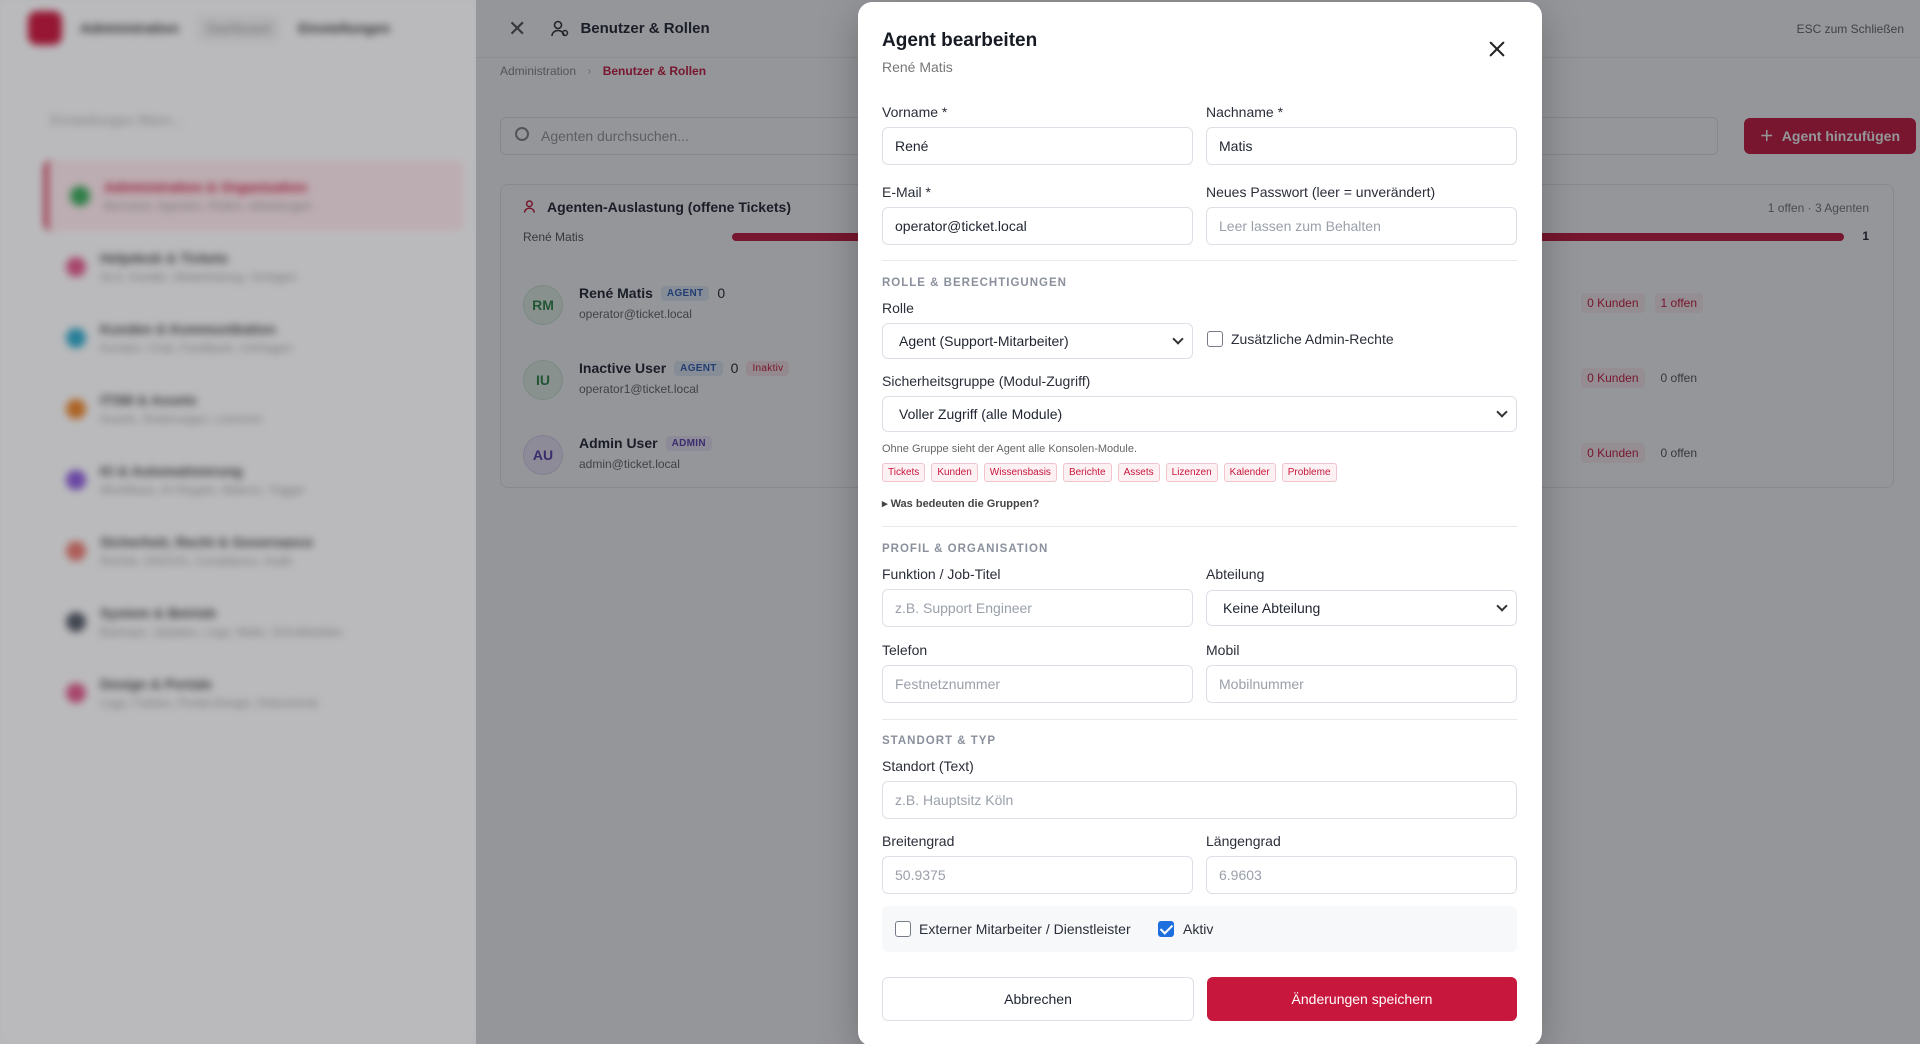 This screenshot has height=1044, width=1920. Describe the element at coordinates (1249, 472) in the screenshot. I see `module-tag: Kalender` at that location.